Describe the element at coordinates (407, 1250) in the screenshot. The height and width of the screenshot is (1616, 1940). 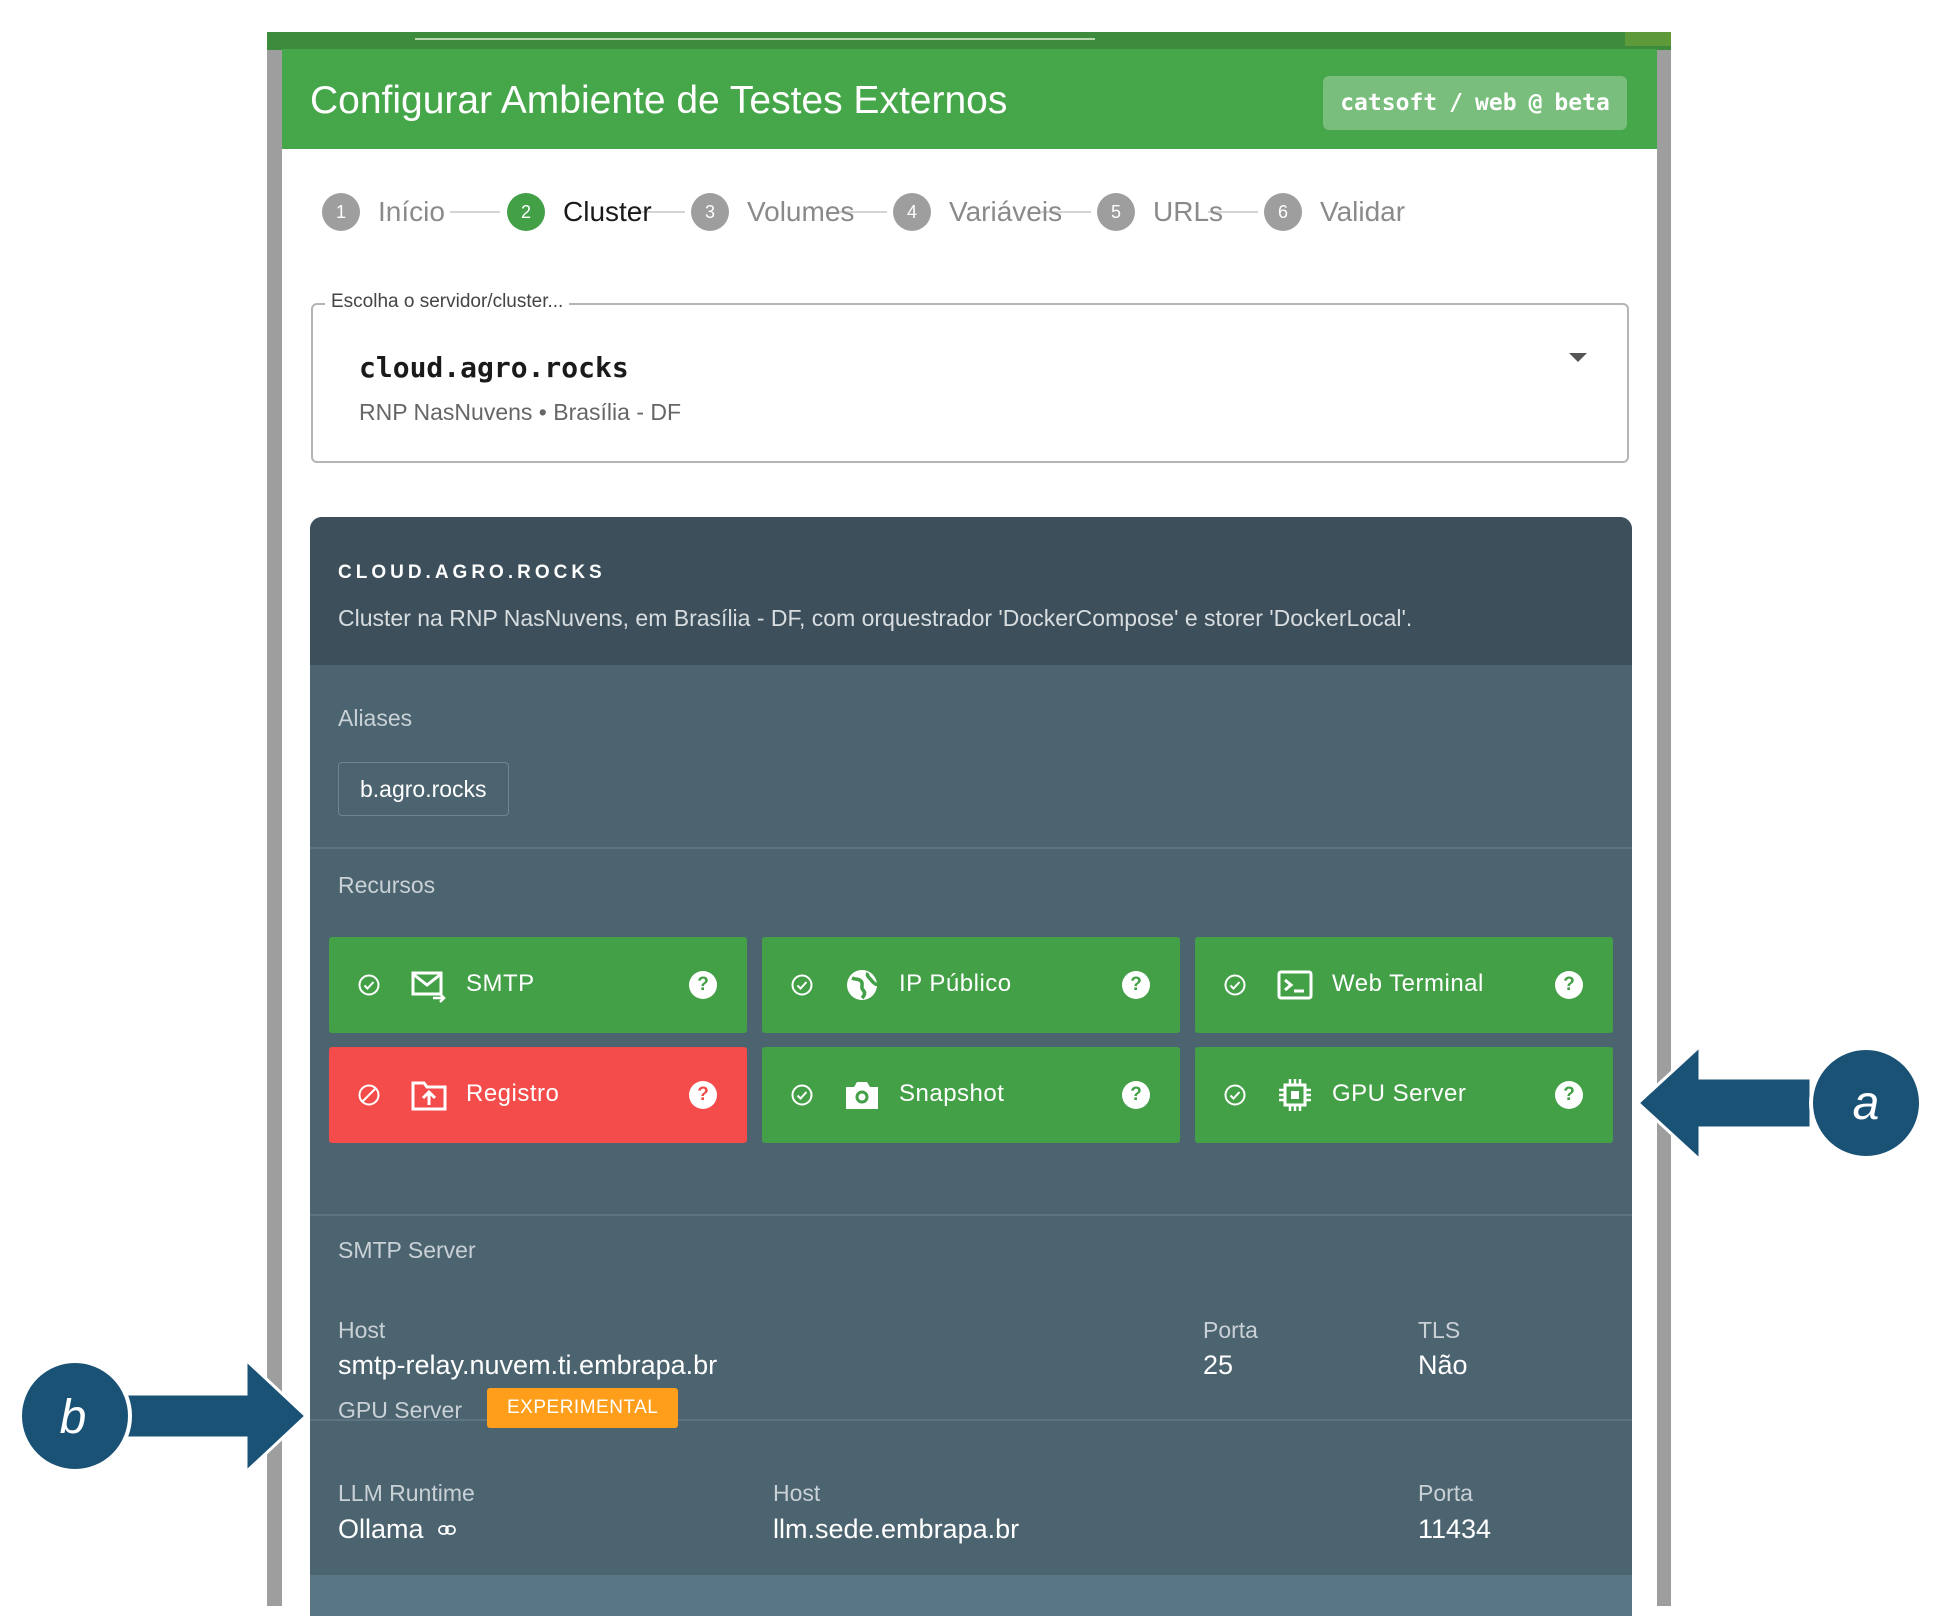
I see `smtp-section-label: SMTP Server` at that location.